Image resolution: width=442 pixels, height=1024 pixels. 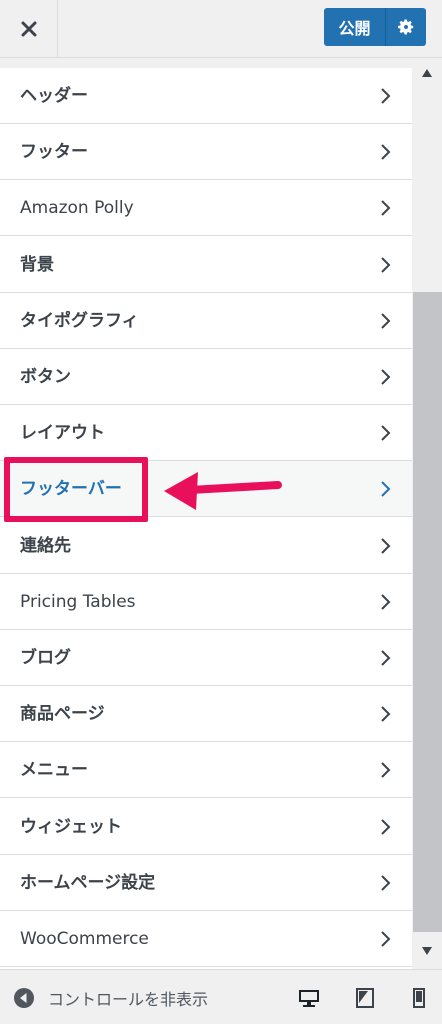 I want to click on collapse-label: コントロールを非表示, so click(x=128, y=999).